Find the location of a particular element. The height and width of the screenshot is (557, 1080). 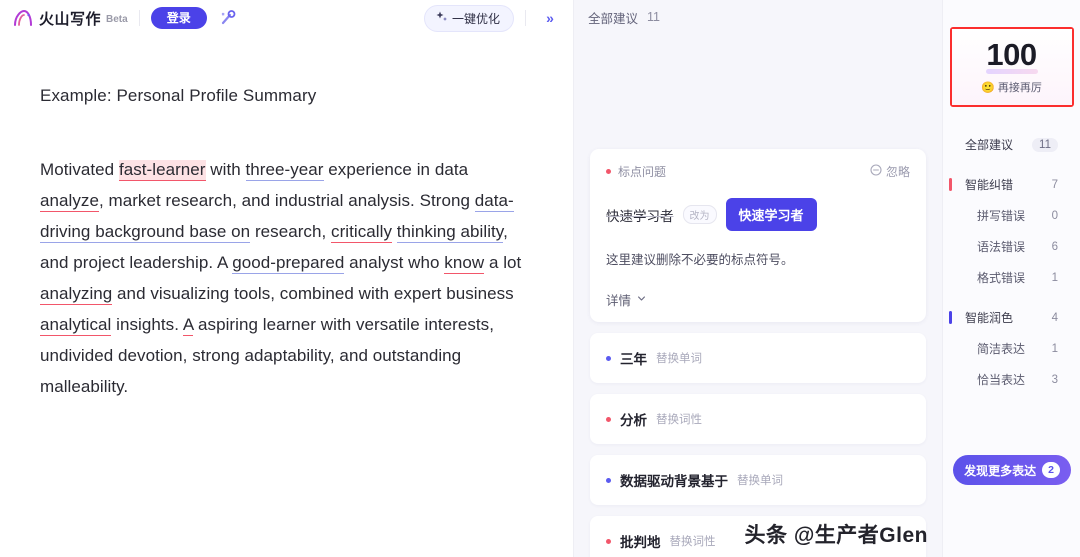

filter-row: 拼写错误 0 is located at coordinates (1011, 215).